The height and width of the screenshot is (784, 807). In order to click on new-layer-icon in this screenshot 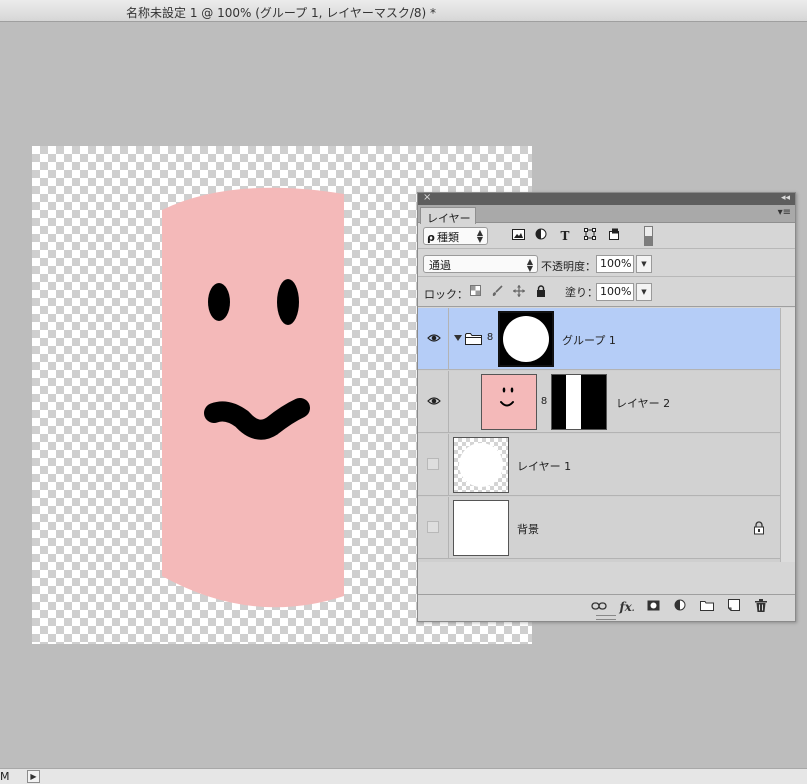, I will do `click(734, 607)`.